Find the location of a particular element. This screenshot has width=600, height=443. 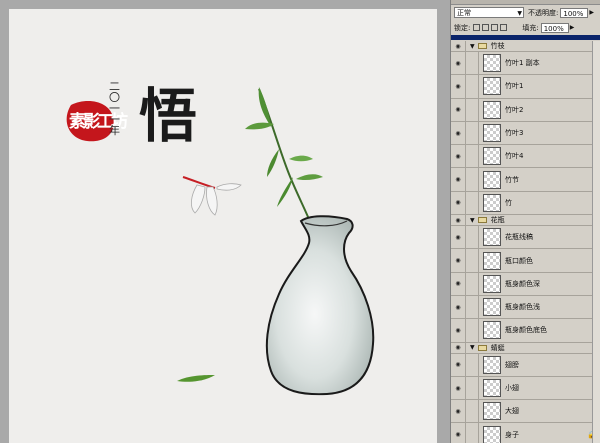

lock-pixels-icon is located at coordinates (486, 27).